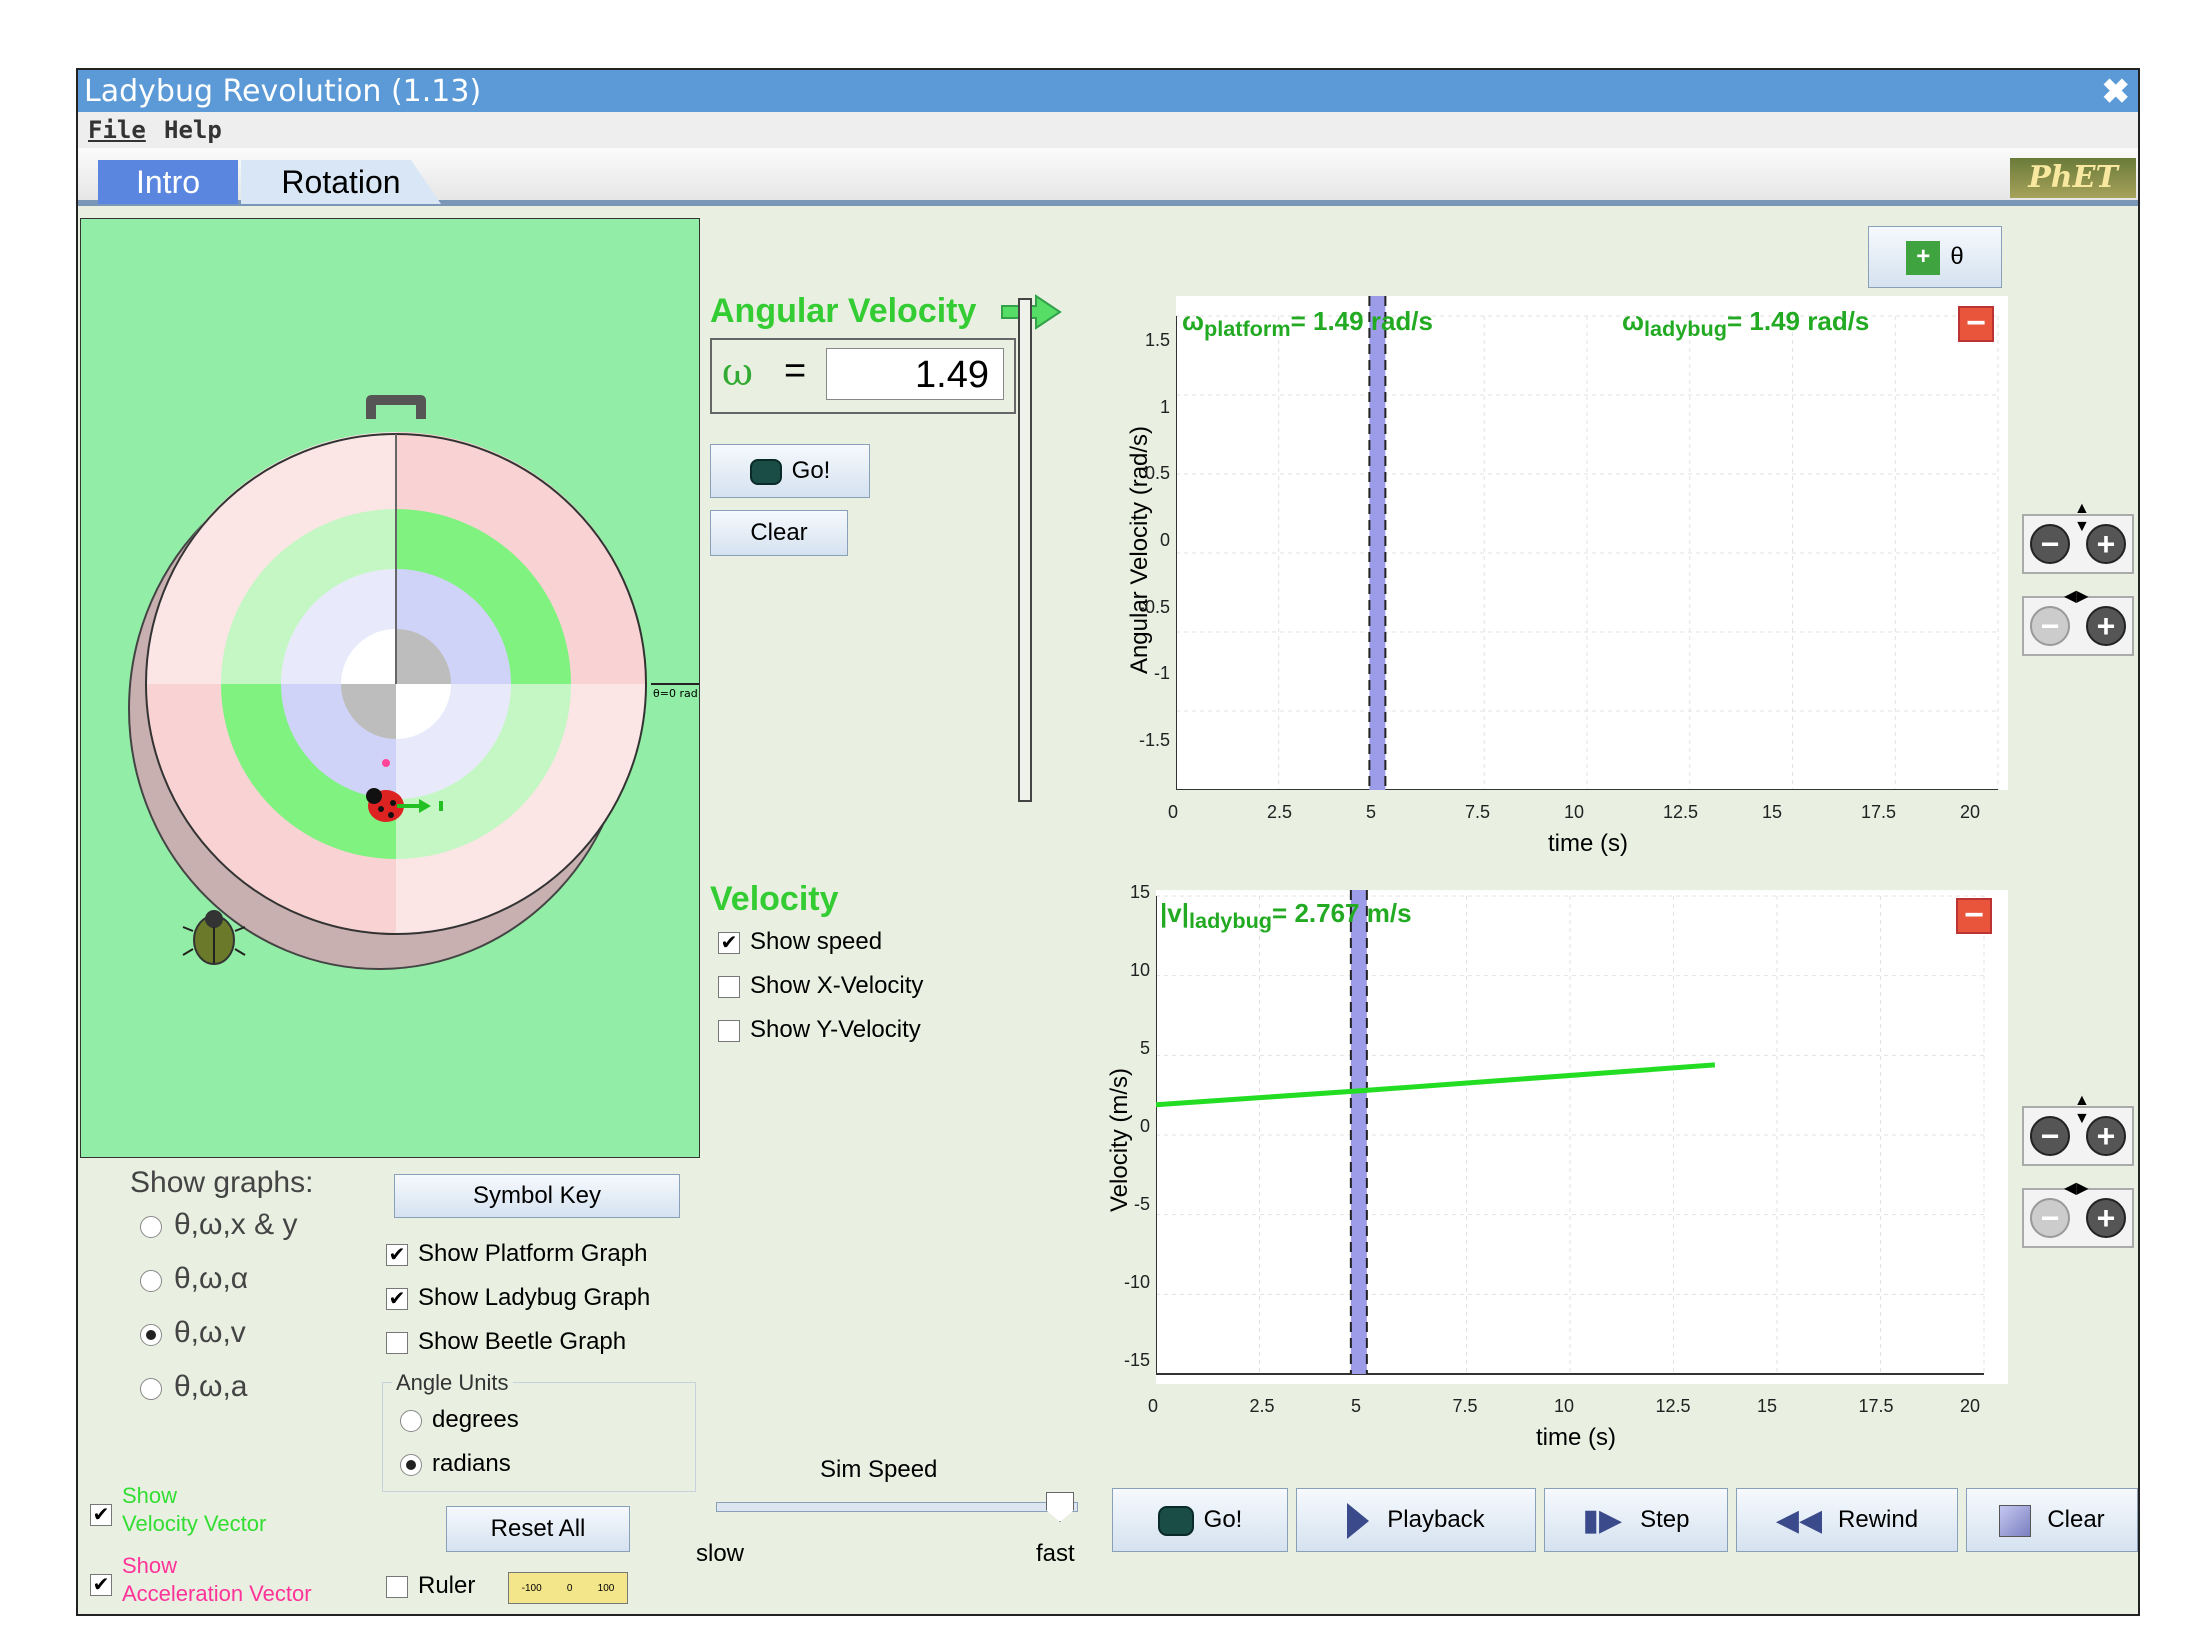 The width and height of the screenshot is (2206, 1630). What do you see at coordinates (537, 1196) in the screenshot?
I see `symbol-key-button: Symbol Key` at bounding box center [537, 1196].